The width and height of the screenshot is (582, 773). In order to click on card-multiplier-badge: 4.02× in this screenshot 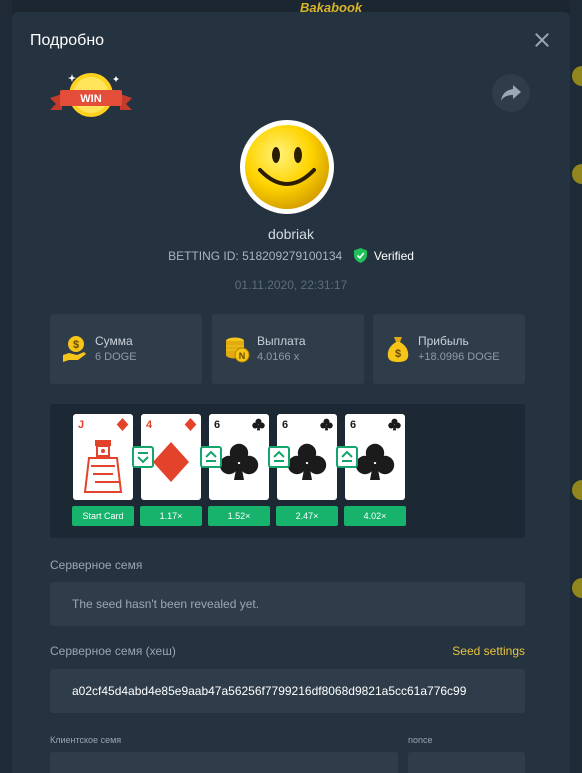, I will do `click(375, 516)`.